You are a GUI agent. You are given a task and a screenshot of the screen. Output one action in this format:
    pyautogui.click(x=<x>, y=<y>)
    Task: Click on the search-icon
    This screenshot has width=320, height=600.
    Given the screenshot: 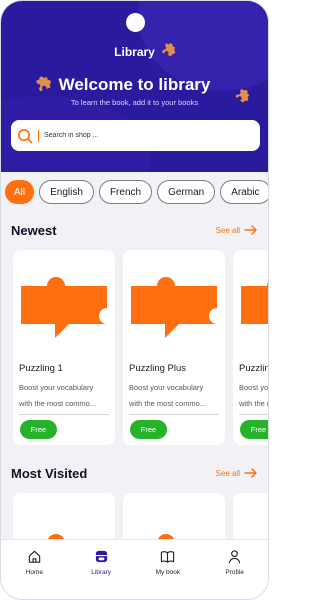 What is the action you would take?
    pyautogui.click(x=25, y=135)
    